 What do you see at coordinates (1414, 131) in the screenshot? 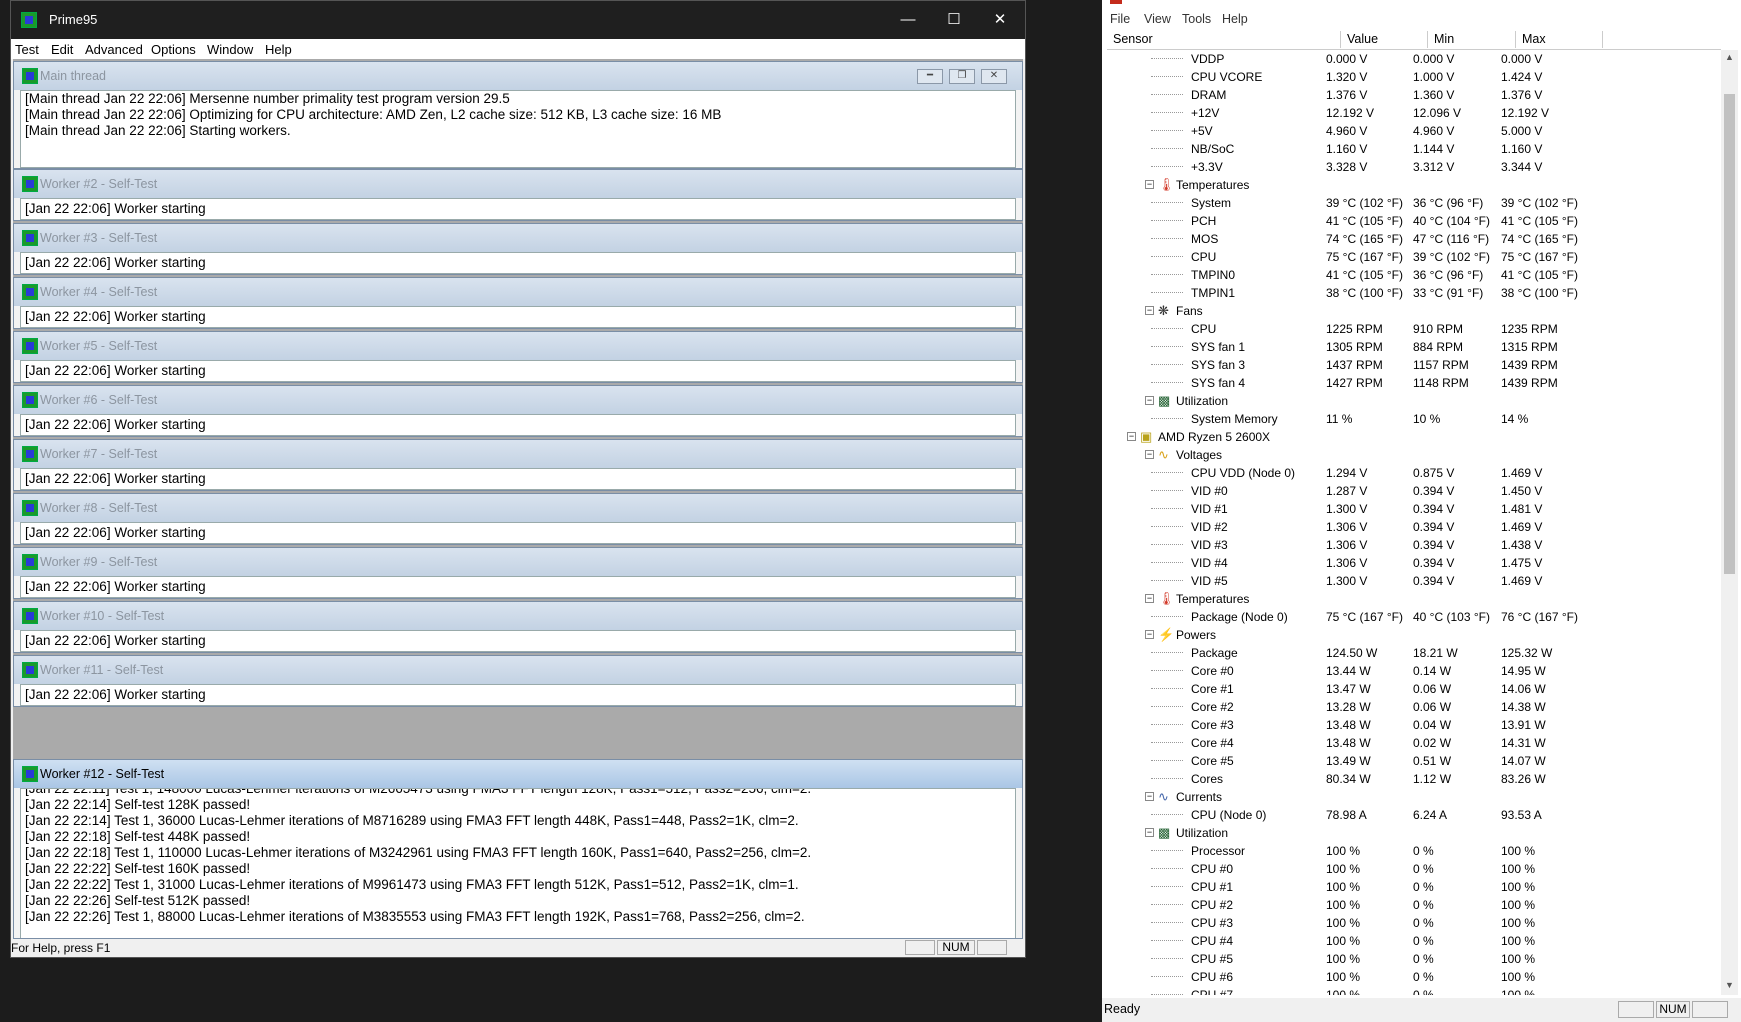
I see `sensor-row: +5V 4.960 V 4.960 V 5.000 V` at bounding box center [1414, 131].